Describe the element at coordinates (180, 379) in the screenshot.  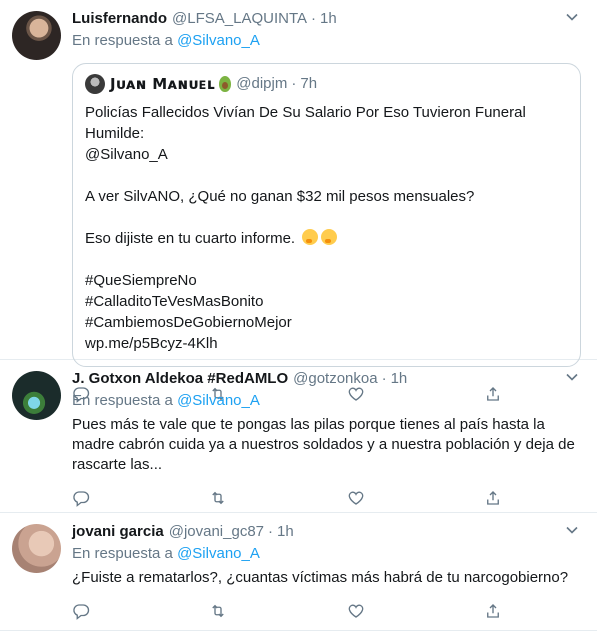
I see `author-name: J. Gotxon Aldekoa #RedAMLO` at that location.